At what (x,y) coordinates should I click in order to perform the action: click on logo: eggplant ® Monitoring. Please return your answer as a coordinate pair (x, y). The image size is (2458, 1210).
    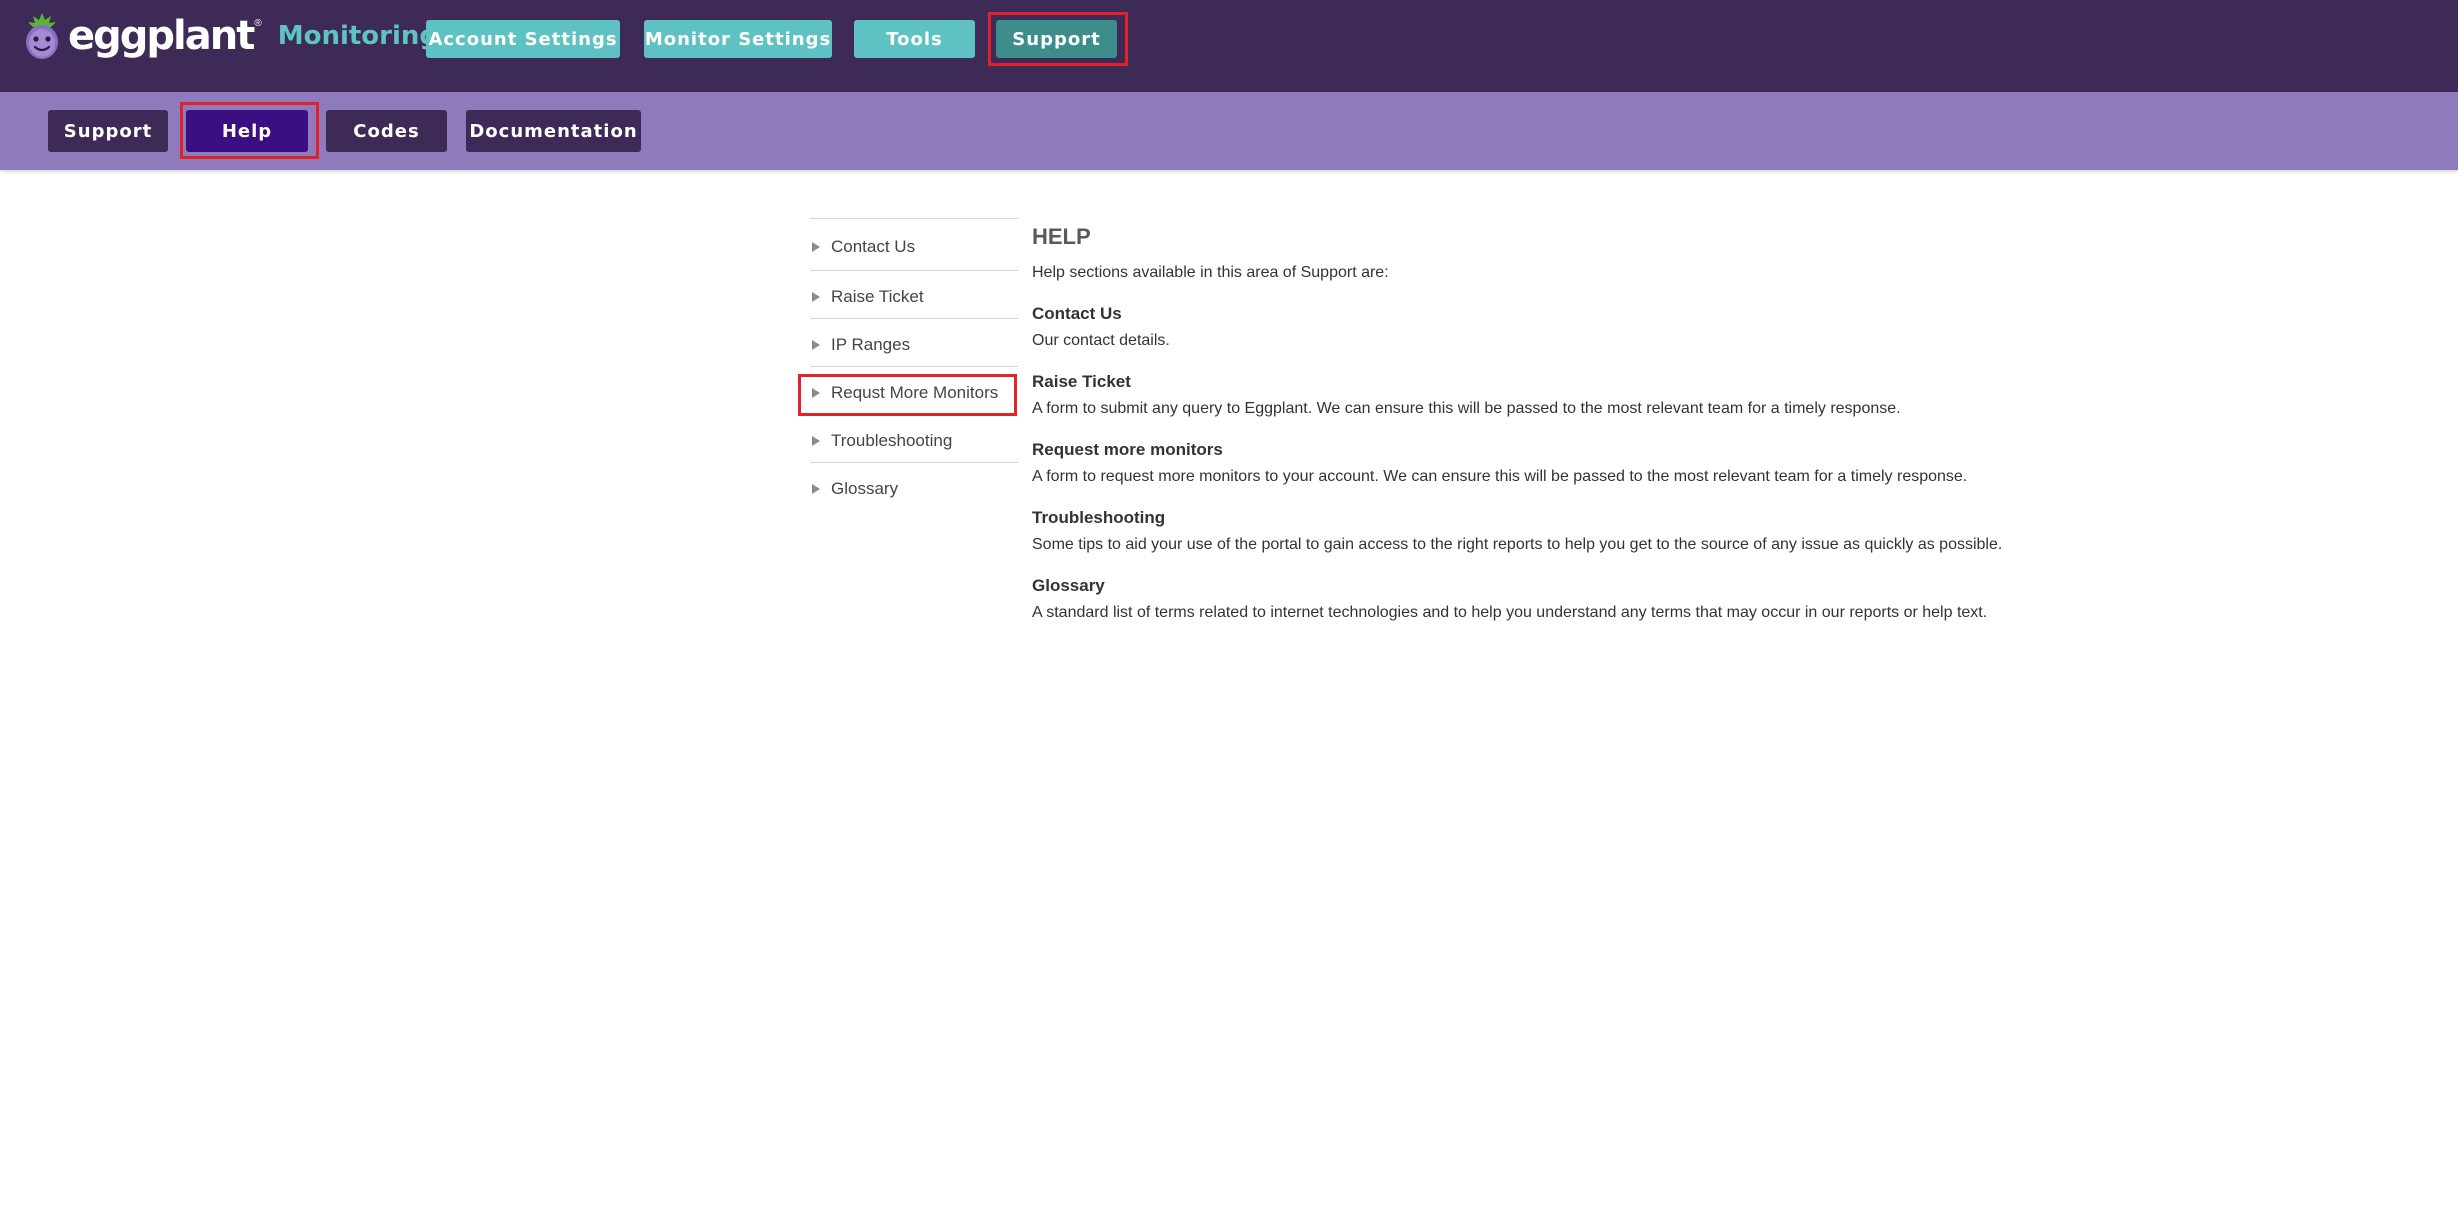
    Looking at the image, I should click on (229, 36).